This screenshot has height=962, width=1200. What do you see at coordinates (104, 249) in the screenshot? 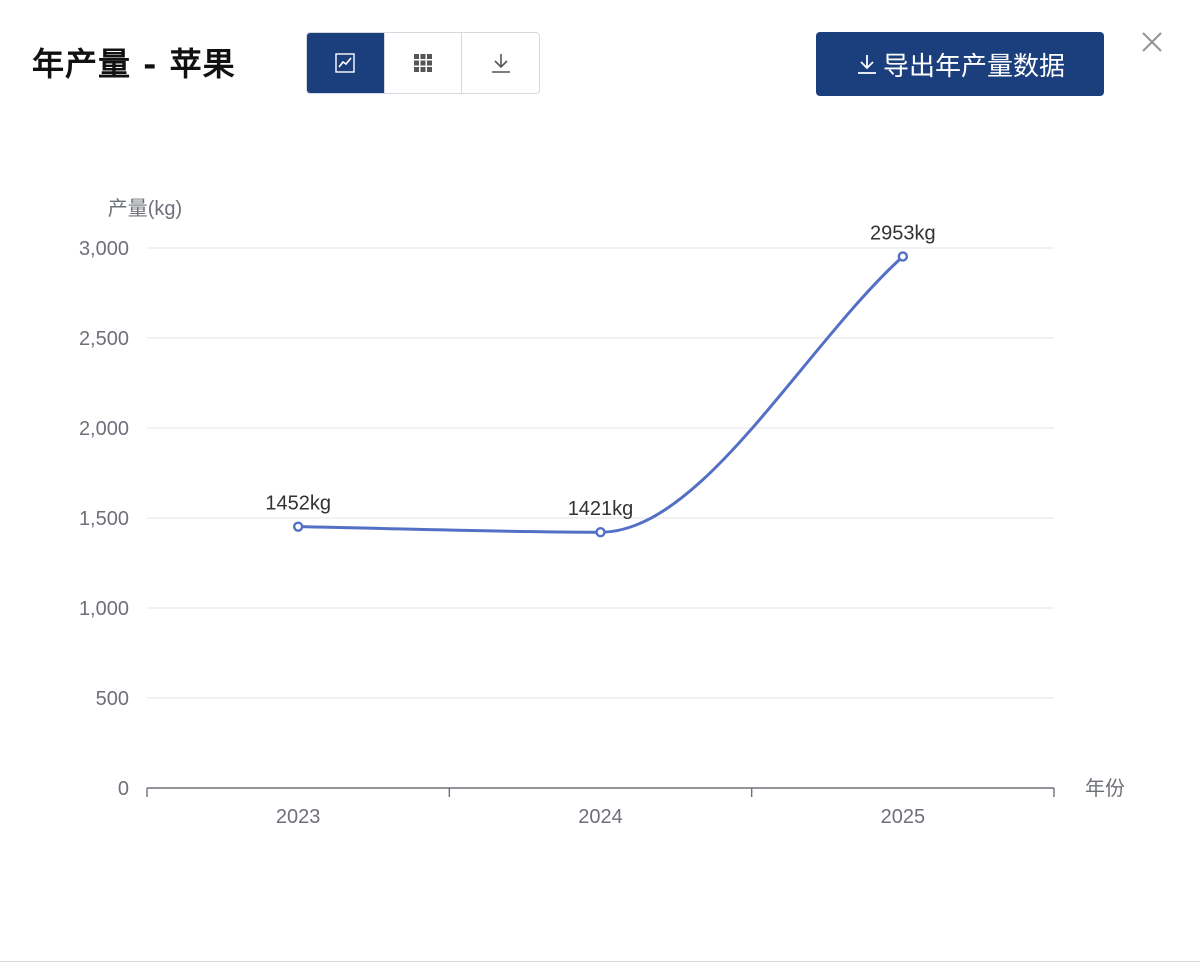
I see `y-tick-label: 3,000` at bounding box center [104, 249].